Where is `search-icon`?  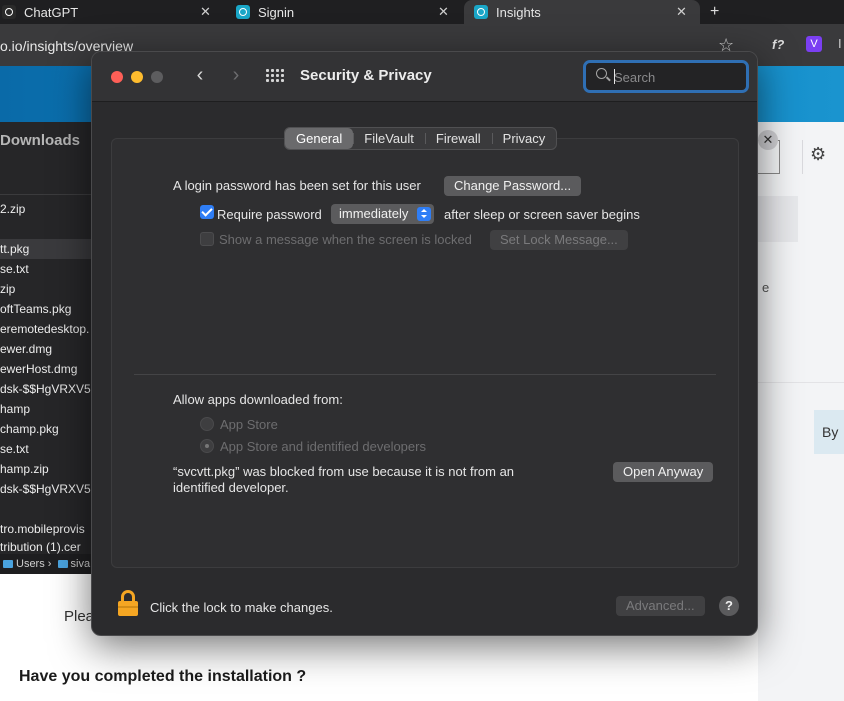
search-icon is located at coordinates (601, 73).